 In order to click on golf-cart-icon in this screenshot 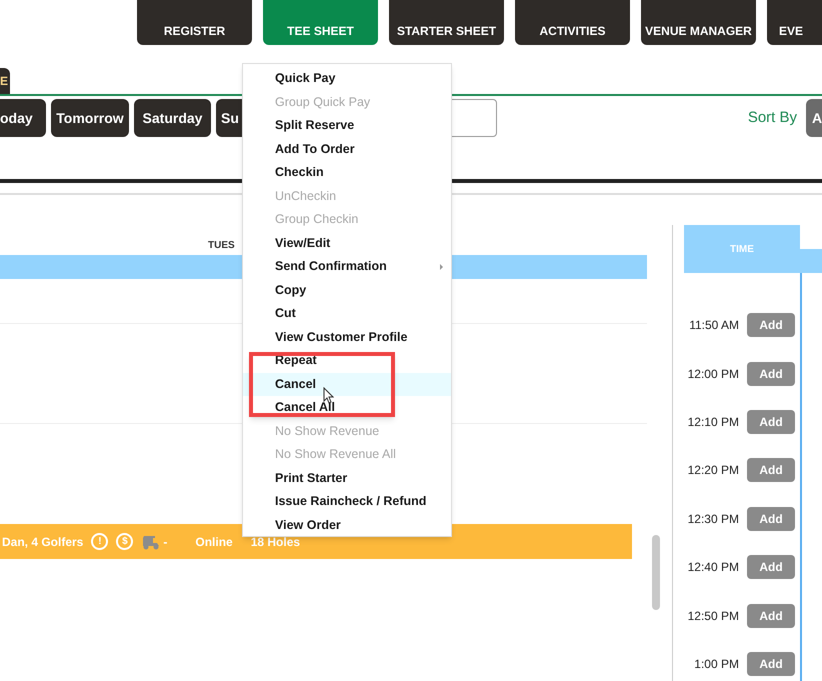, I will do `click(151, 542)`.